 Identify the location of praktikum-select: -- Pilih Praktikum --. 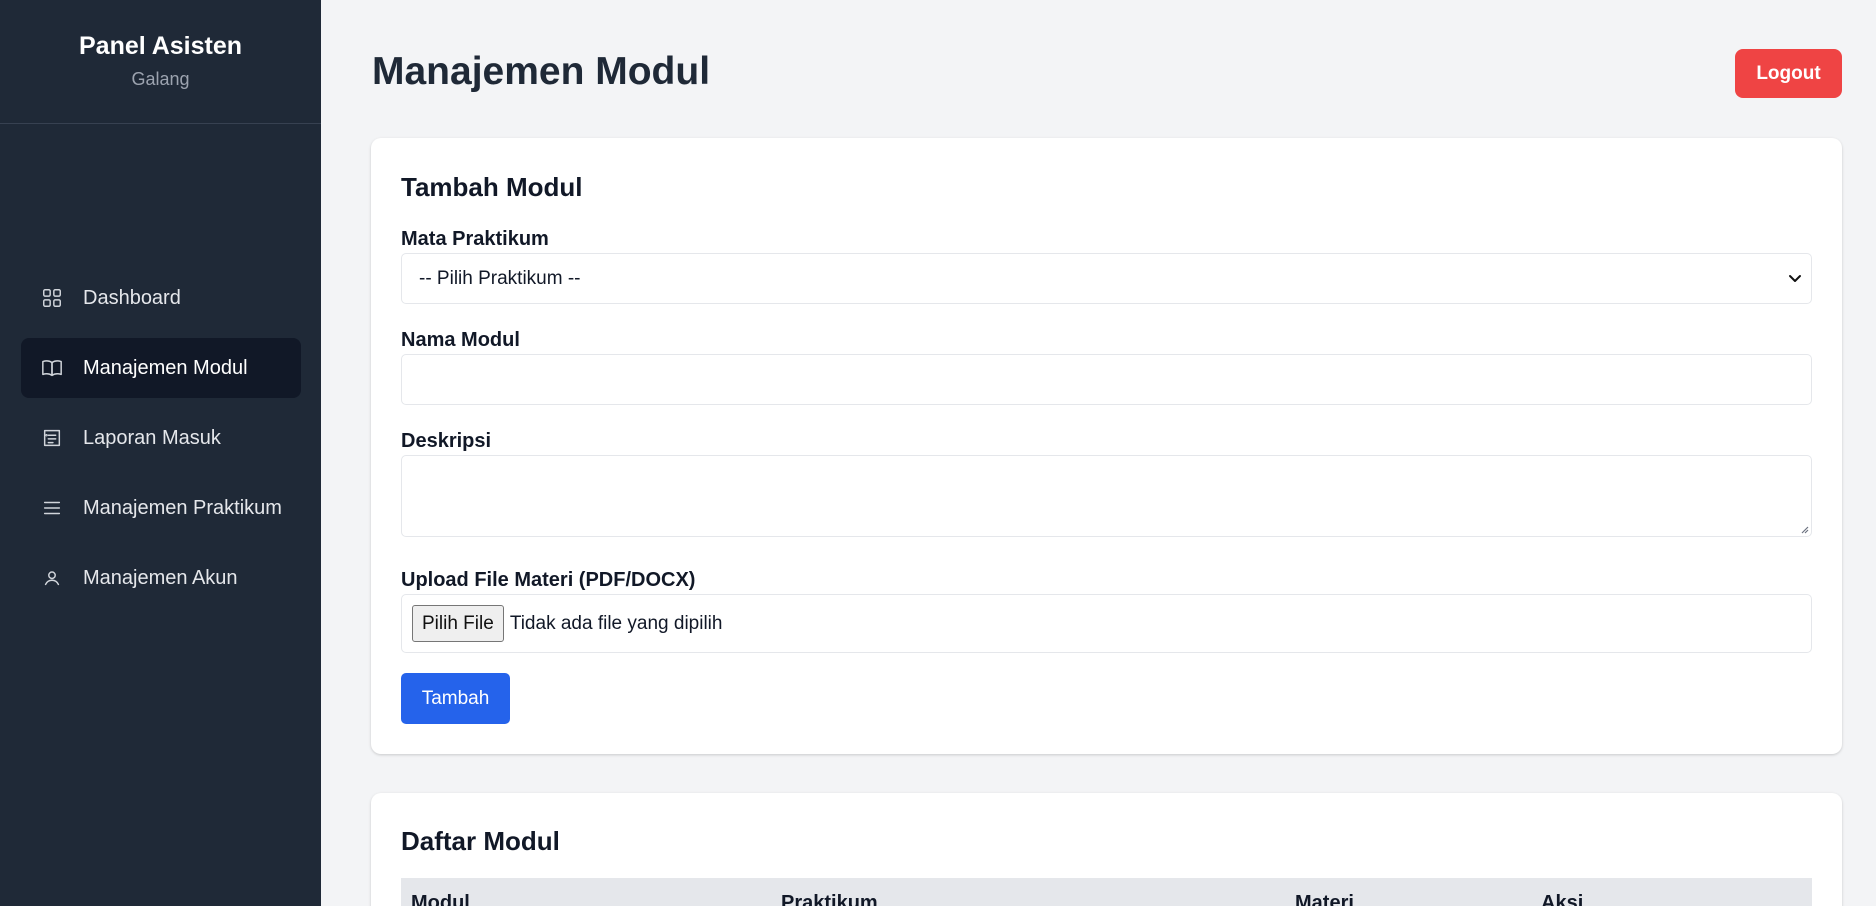
(1106, 278).